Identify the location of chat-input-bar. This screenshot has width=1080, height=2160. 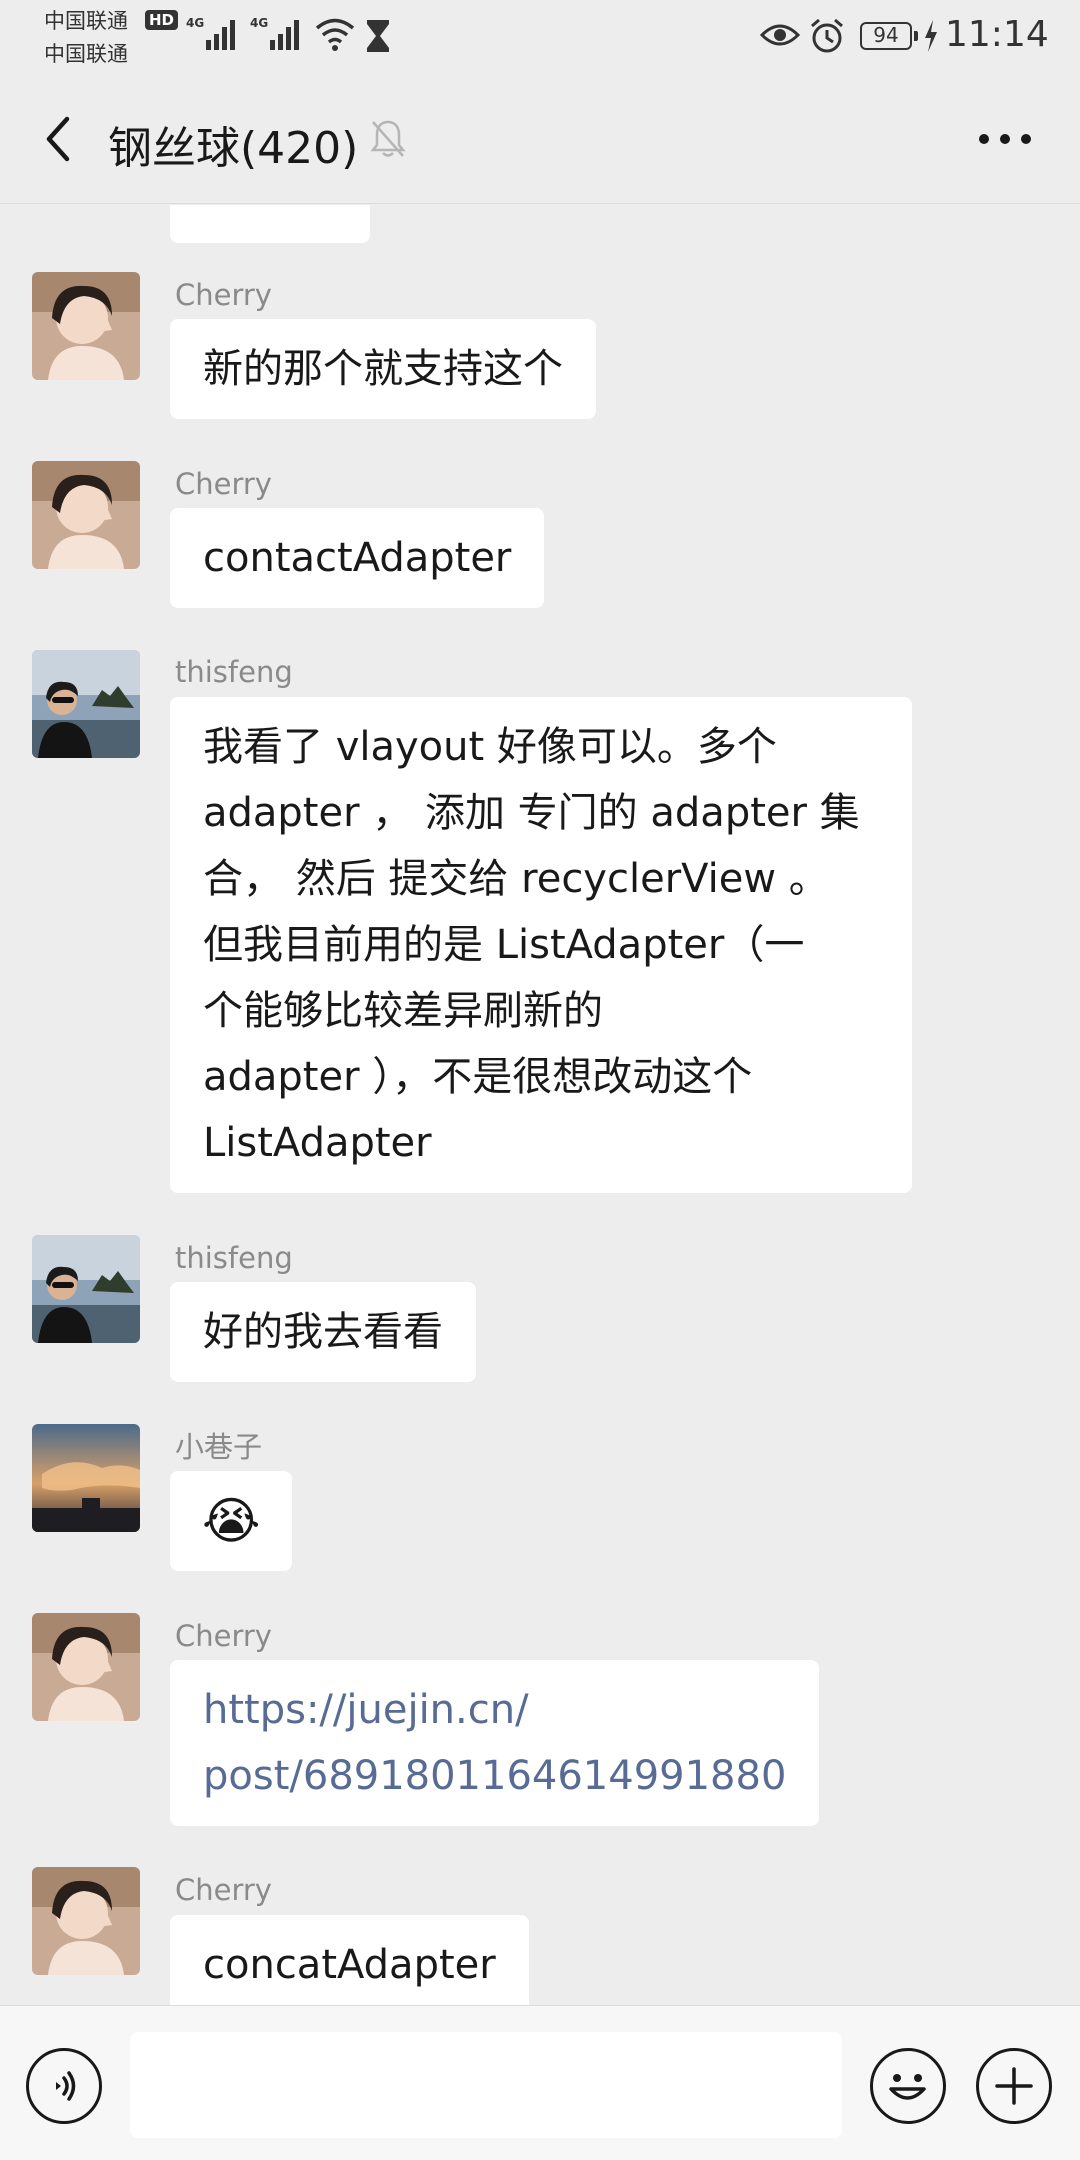
(540, 2082).